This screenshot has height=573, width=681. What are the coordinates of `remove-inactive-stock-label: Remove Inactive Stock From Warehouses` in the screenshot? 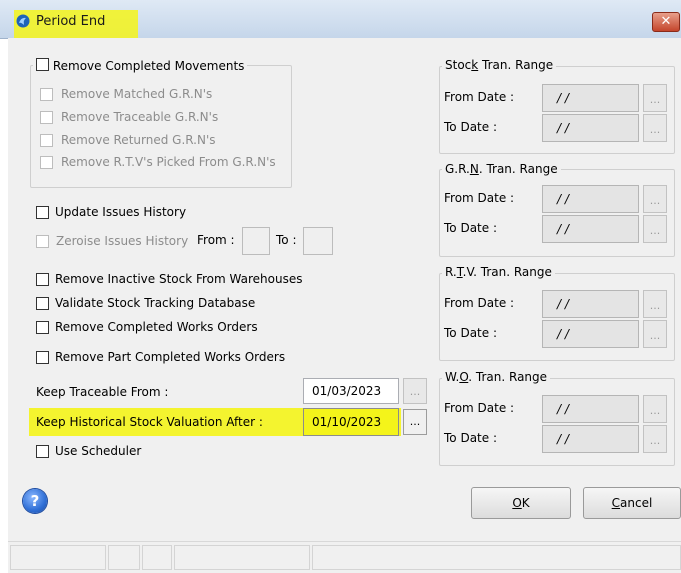 It's located at (179, 279).